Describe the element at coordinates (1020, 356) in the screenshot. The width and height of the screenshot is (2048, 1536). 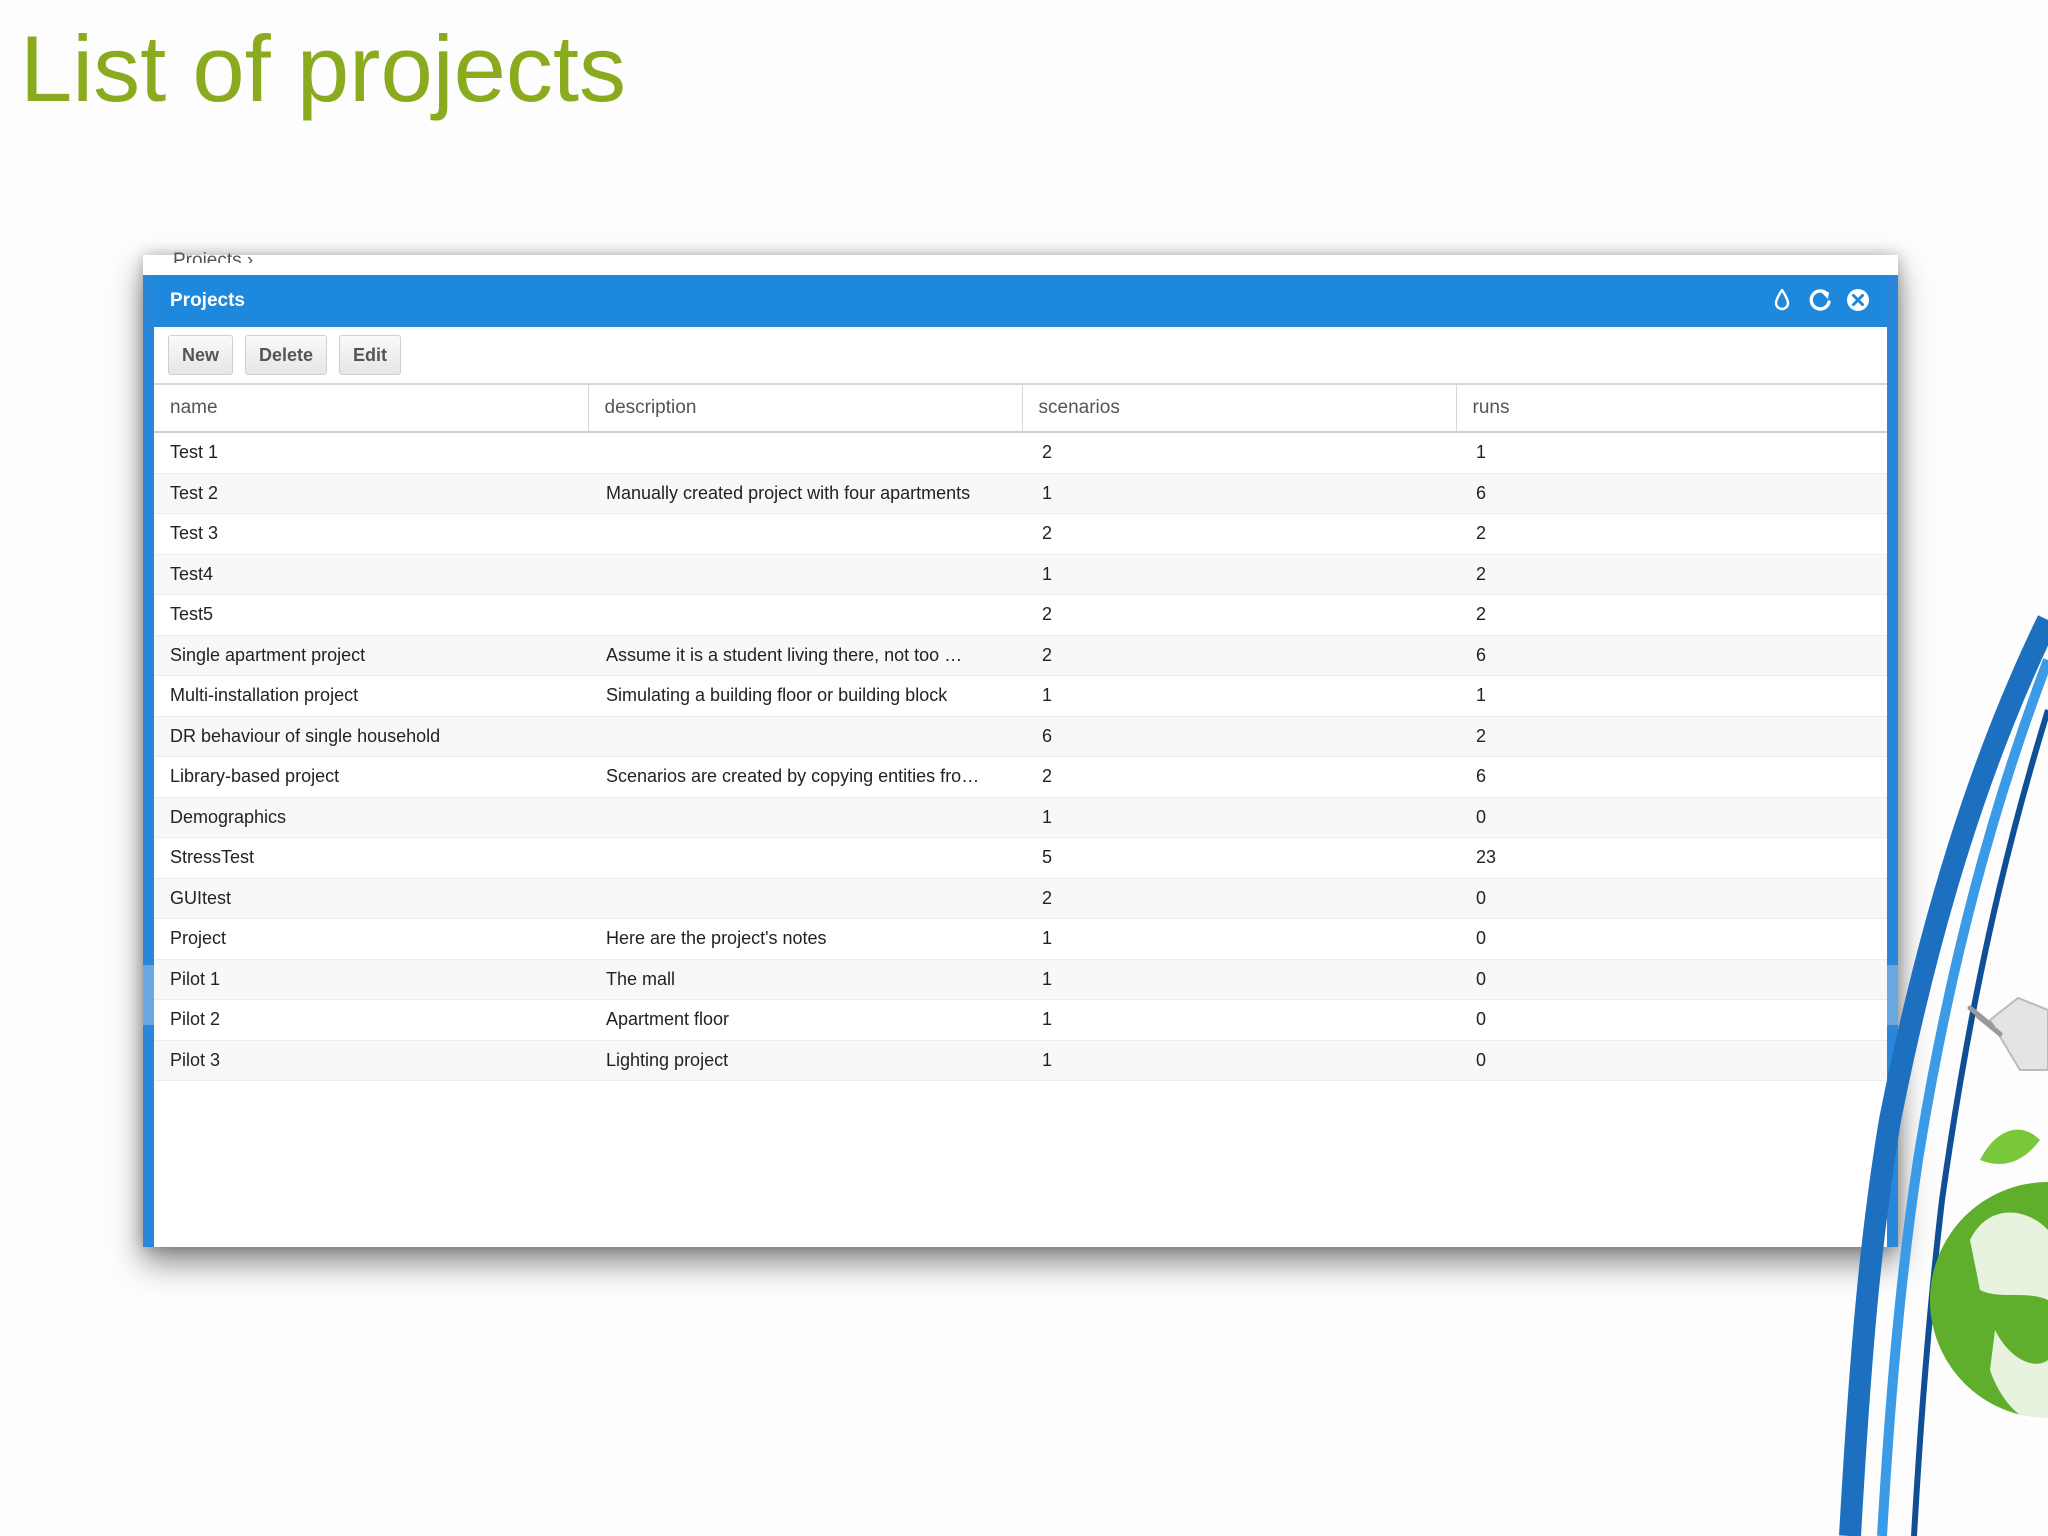
I see `toolbar: New Delete Edit` at that location.